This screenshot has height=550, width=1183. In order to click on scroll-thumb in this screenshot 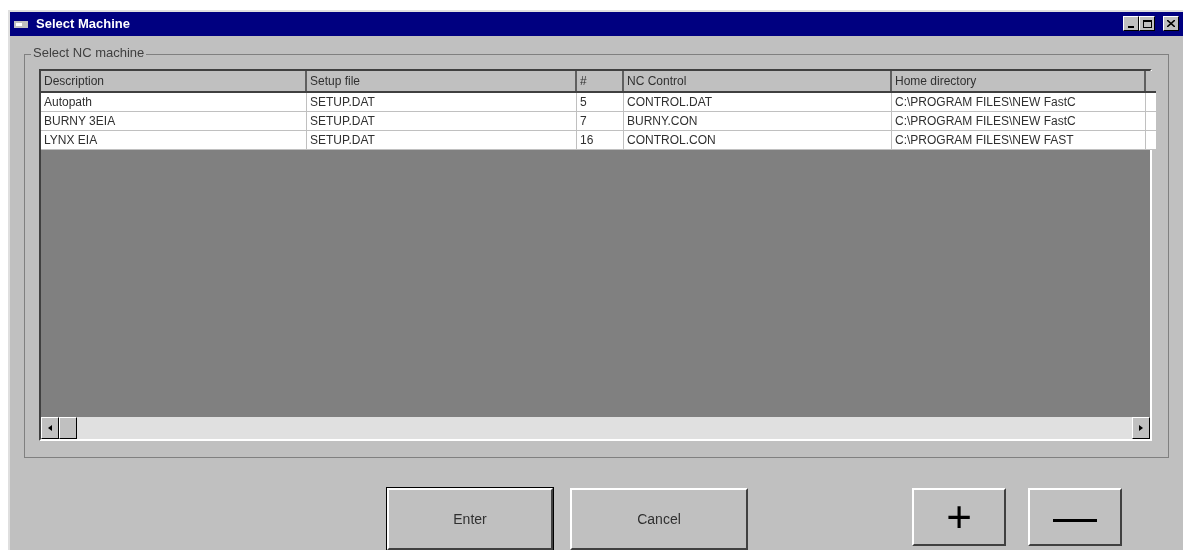, I will do `click(68, 427)`.